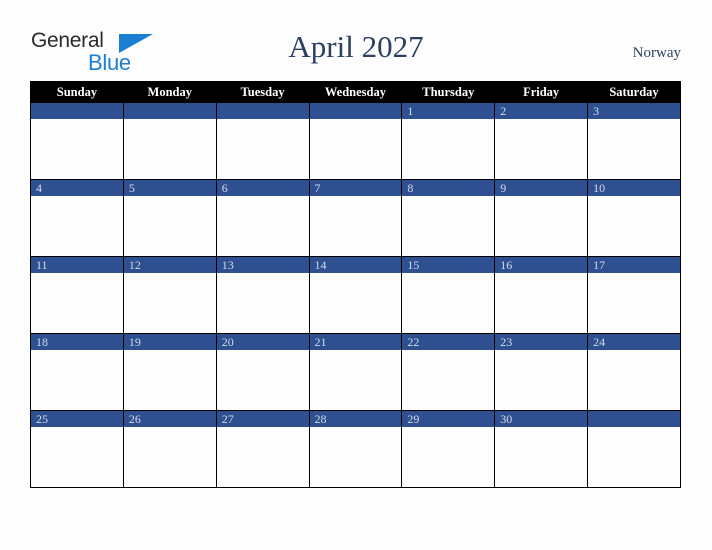 The image size is (712, 550). What do you see at coordinates (355, 342) in the screenshot?
I see `day-number: 21` at bounding box center [355, 342].